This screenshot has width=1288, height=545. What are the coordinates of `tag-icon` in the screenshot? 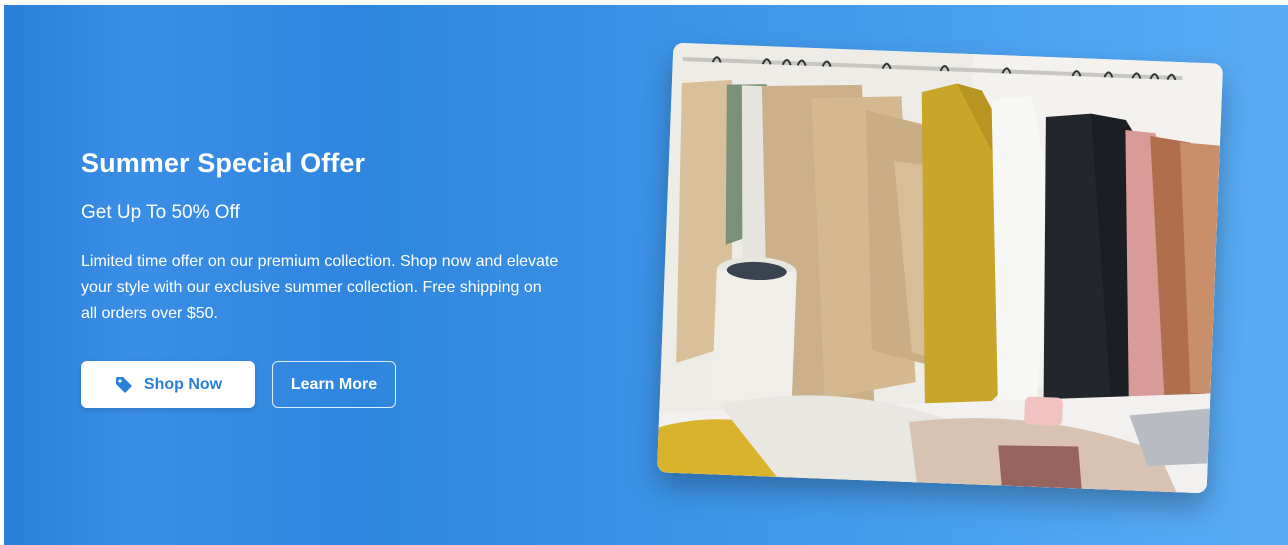 It's located at (124, 385).